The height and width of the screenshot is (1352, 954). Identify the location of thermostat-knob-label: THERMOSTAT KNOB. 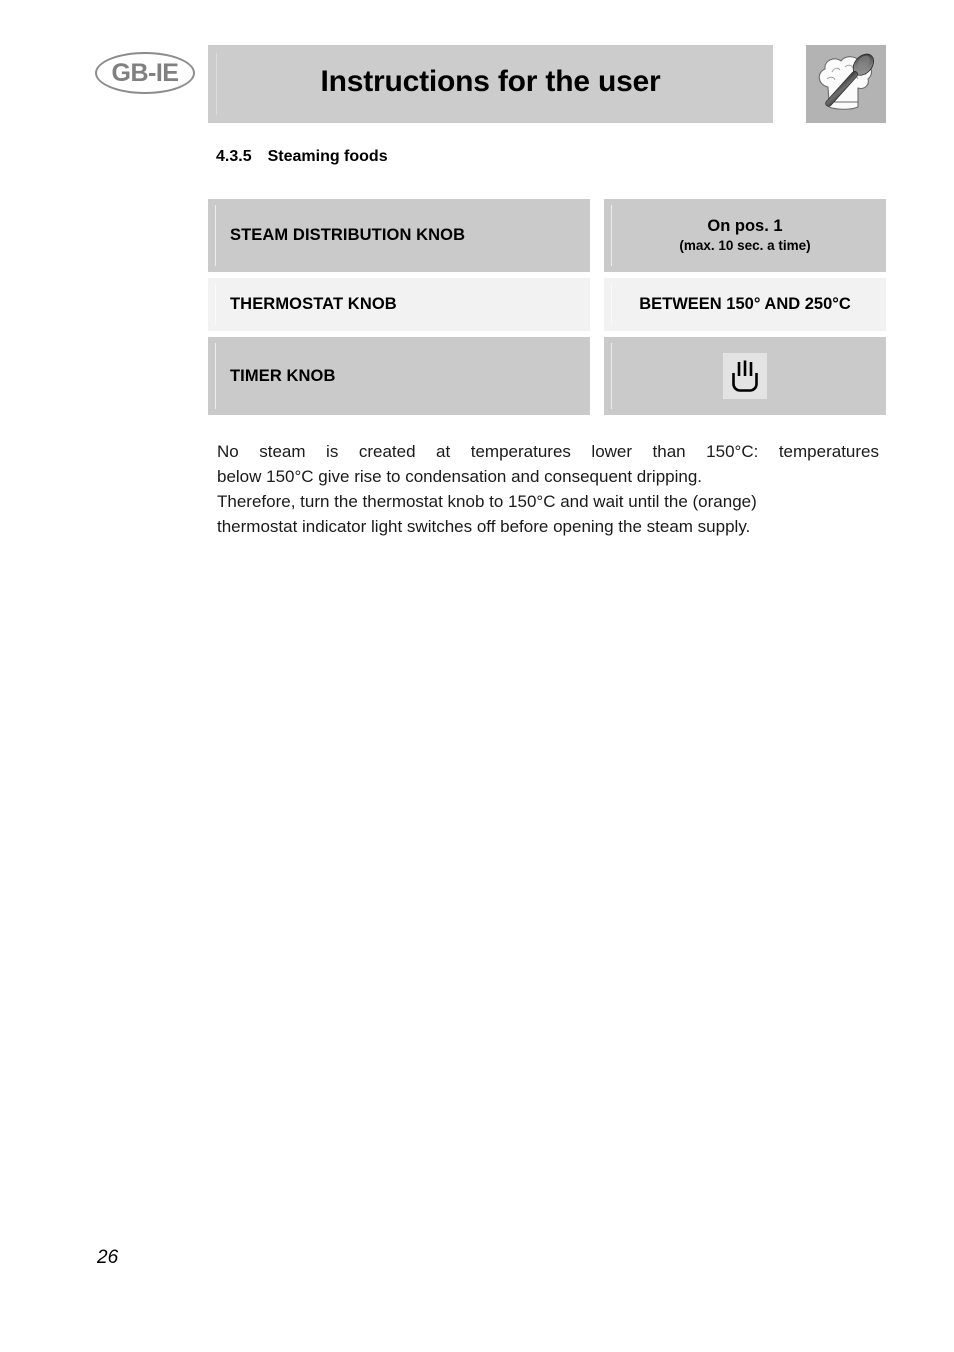
(313, 304).